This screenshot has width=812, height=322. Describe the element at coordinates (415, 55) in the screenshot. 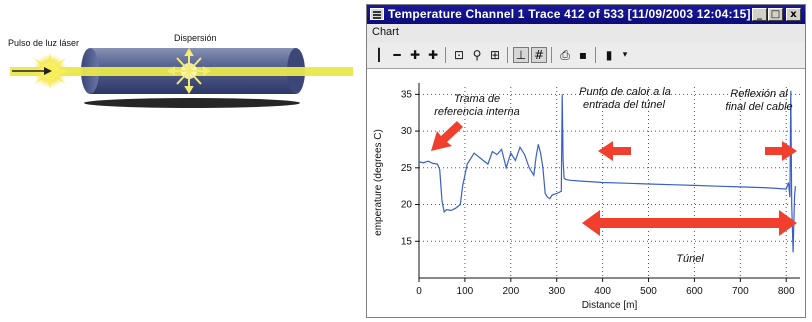

I see `cursor1-icon: ✚` at that location.